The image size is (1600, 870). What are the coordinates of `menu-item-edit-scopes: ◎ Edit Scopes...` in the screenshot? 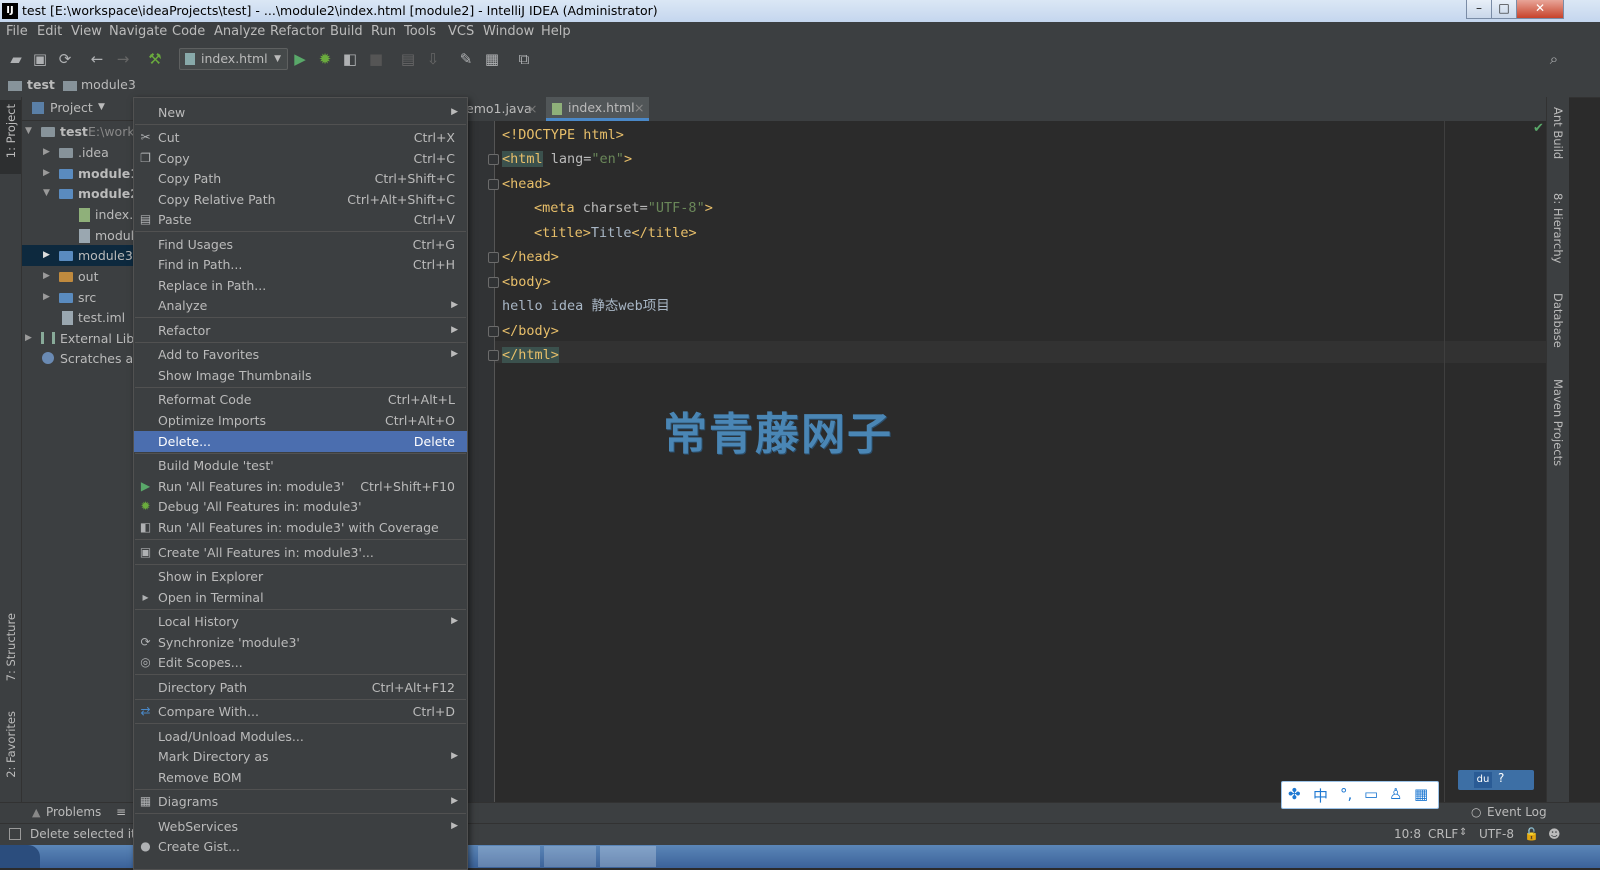 It's located at (300, 662).